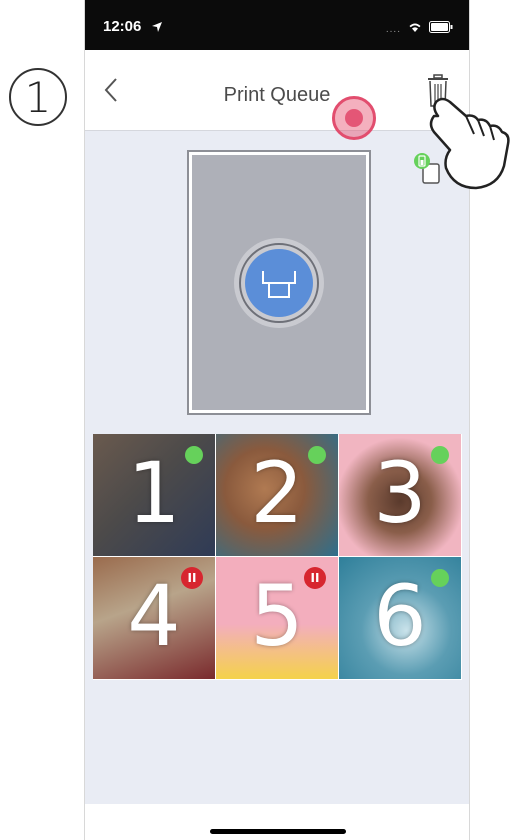 The width and height of the screenshot is (510, 840). What do you see at coordinates (467, 146) in the screenshot?
I see `pointing-hand-icon` at bounding box center [467, 146].